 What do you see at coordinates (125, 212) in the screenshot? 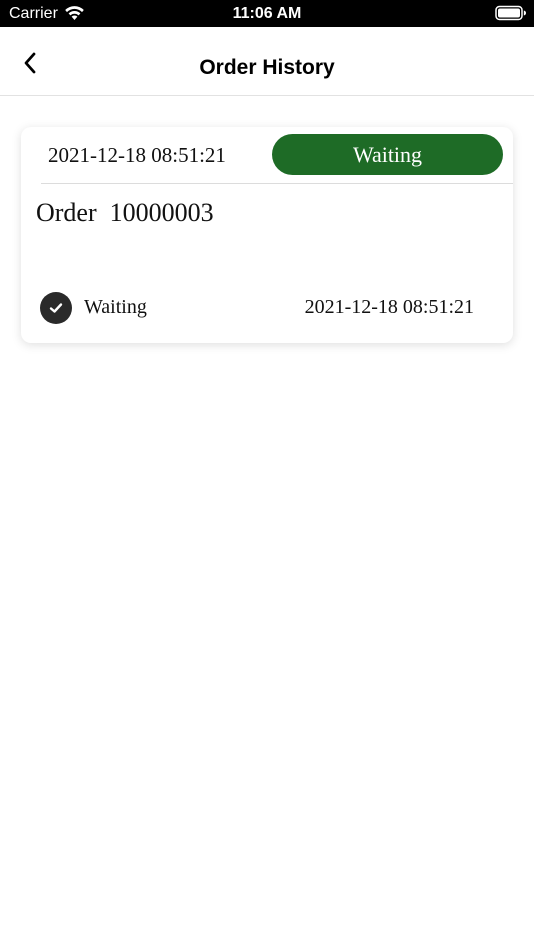
I see `order-title: Order 10000003` at bounding box center [125, 212].